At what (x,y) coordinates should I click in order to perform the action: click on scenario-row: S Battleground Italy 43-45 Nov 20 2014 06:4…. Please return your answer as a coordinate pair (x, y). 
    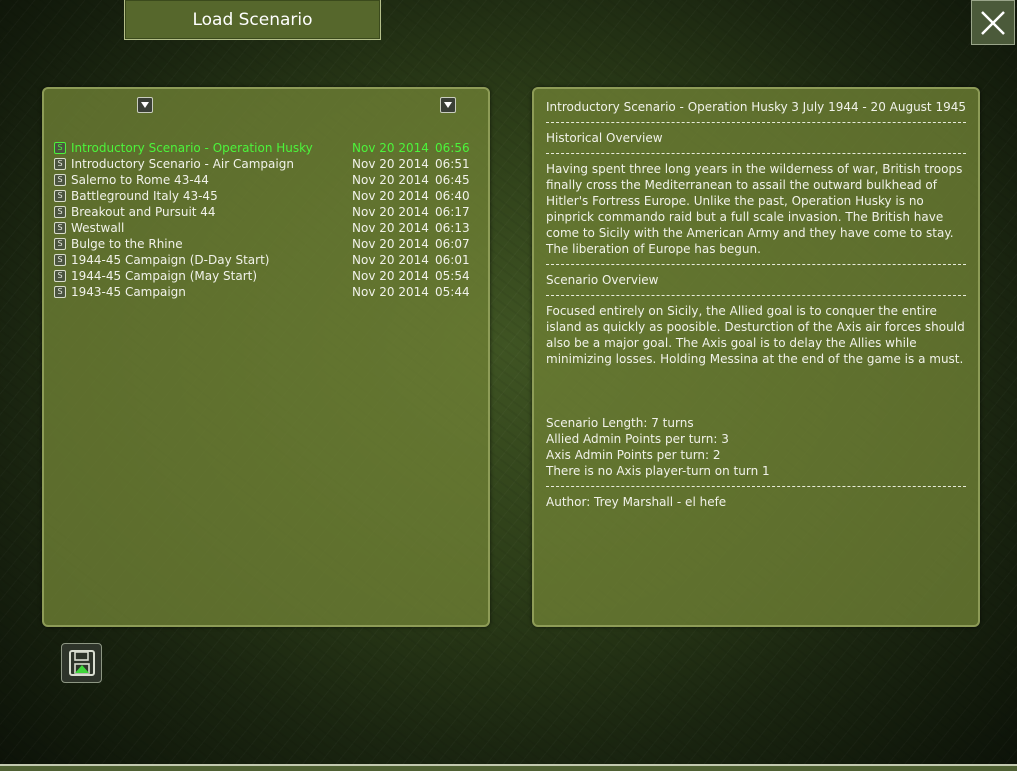
    Looking at the image, I should click on (263, 196).